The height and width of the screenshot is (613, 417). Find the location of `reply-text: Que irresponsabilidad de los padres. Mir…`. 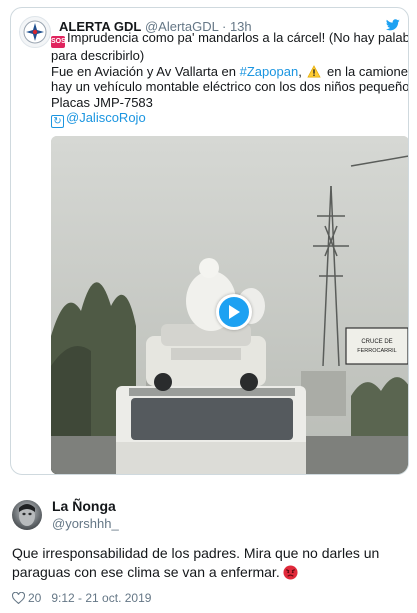

reply-text: Que irresponsabilidad de los padres. Mir… is located at coordinates (209, 563).